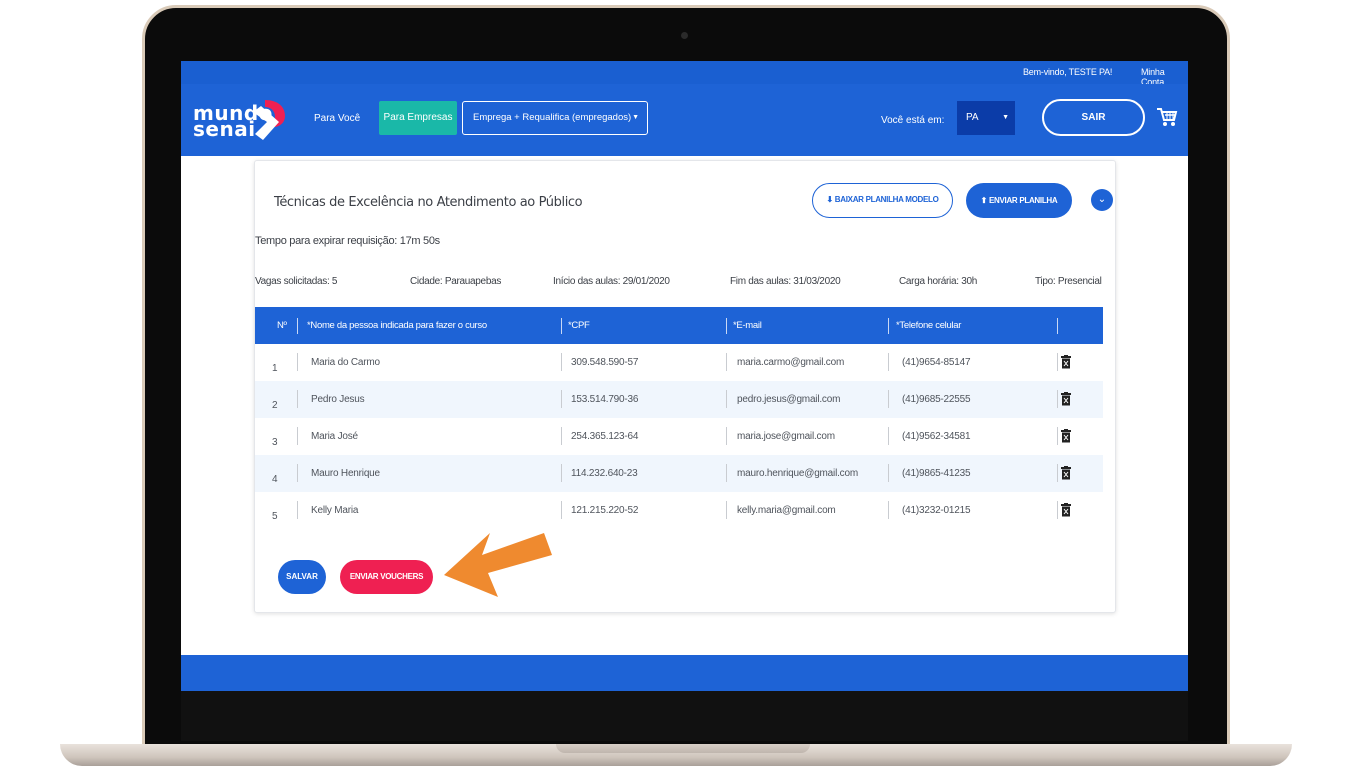 The image size is (1352, 771). Describe the element at coordinates (302, 577) in the screenshot. I see `save-button: SALVAR` at that location.